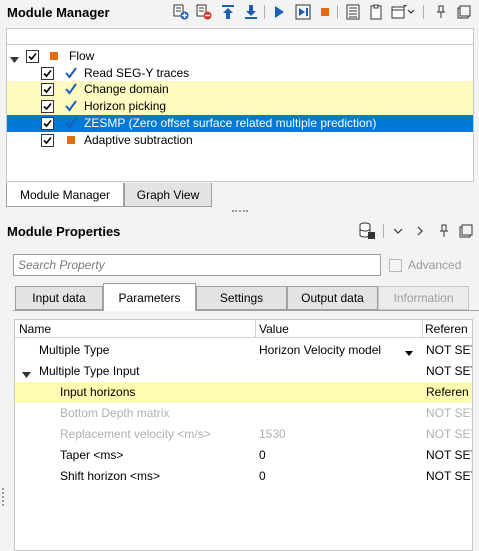 Image resolution: width=479 pixels, height=551 pixels. What do you see at coordinates (98, 392) in the screenshot?
I see `property-name: Input horizons` at bounding box center [98, 392].